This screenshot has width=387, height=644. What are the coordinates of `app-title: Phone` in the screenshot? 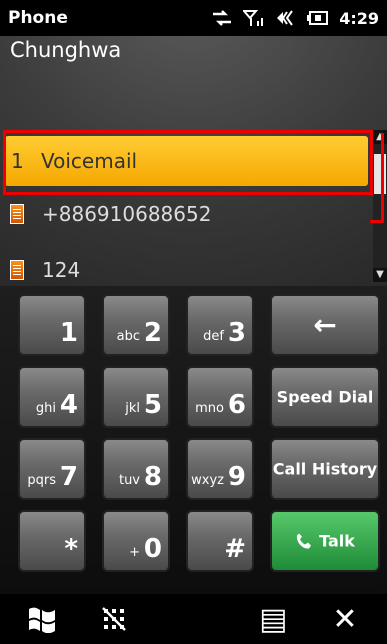 It's located at (38, 18).